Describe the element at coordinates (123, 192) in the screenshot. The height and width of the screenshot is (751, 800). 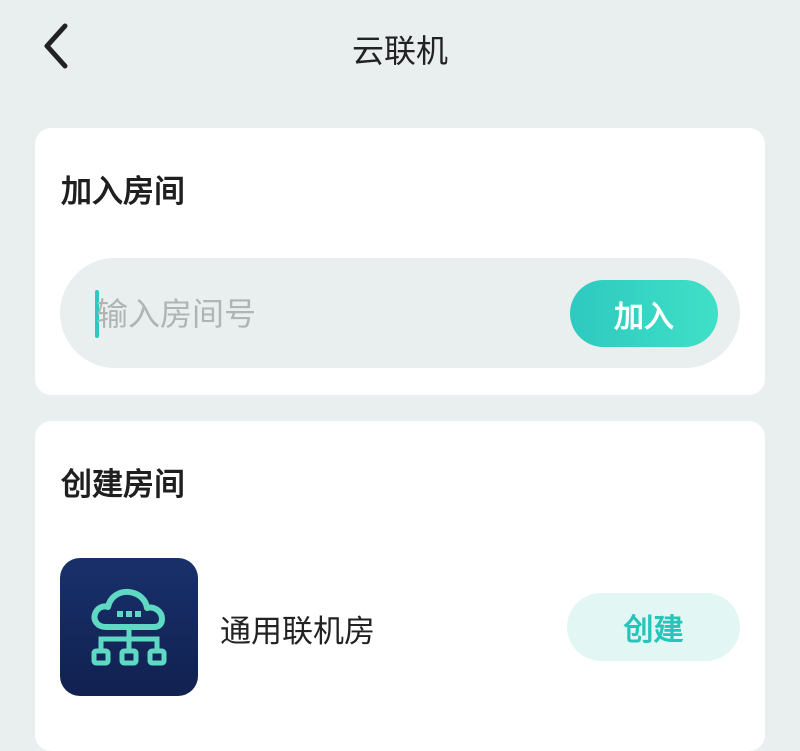
I see `join-room-title: 加入房间` at that location.